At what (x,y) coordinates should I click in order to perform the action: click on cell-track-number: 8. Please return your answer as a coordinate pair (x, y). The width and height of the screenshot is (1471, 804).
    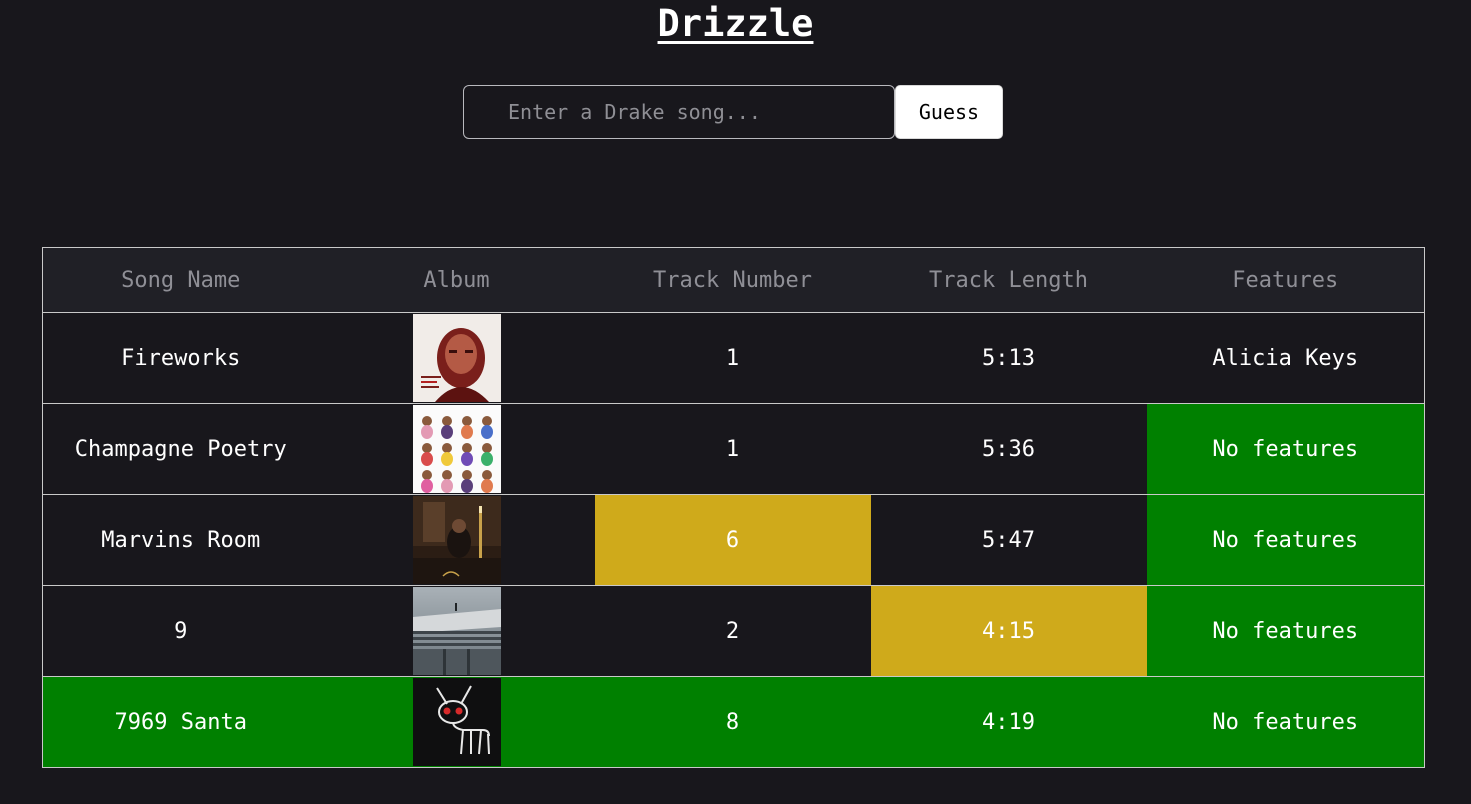
    Looking at the image, I should click on (732, 722).